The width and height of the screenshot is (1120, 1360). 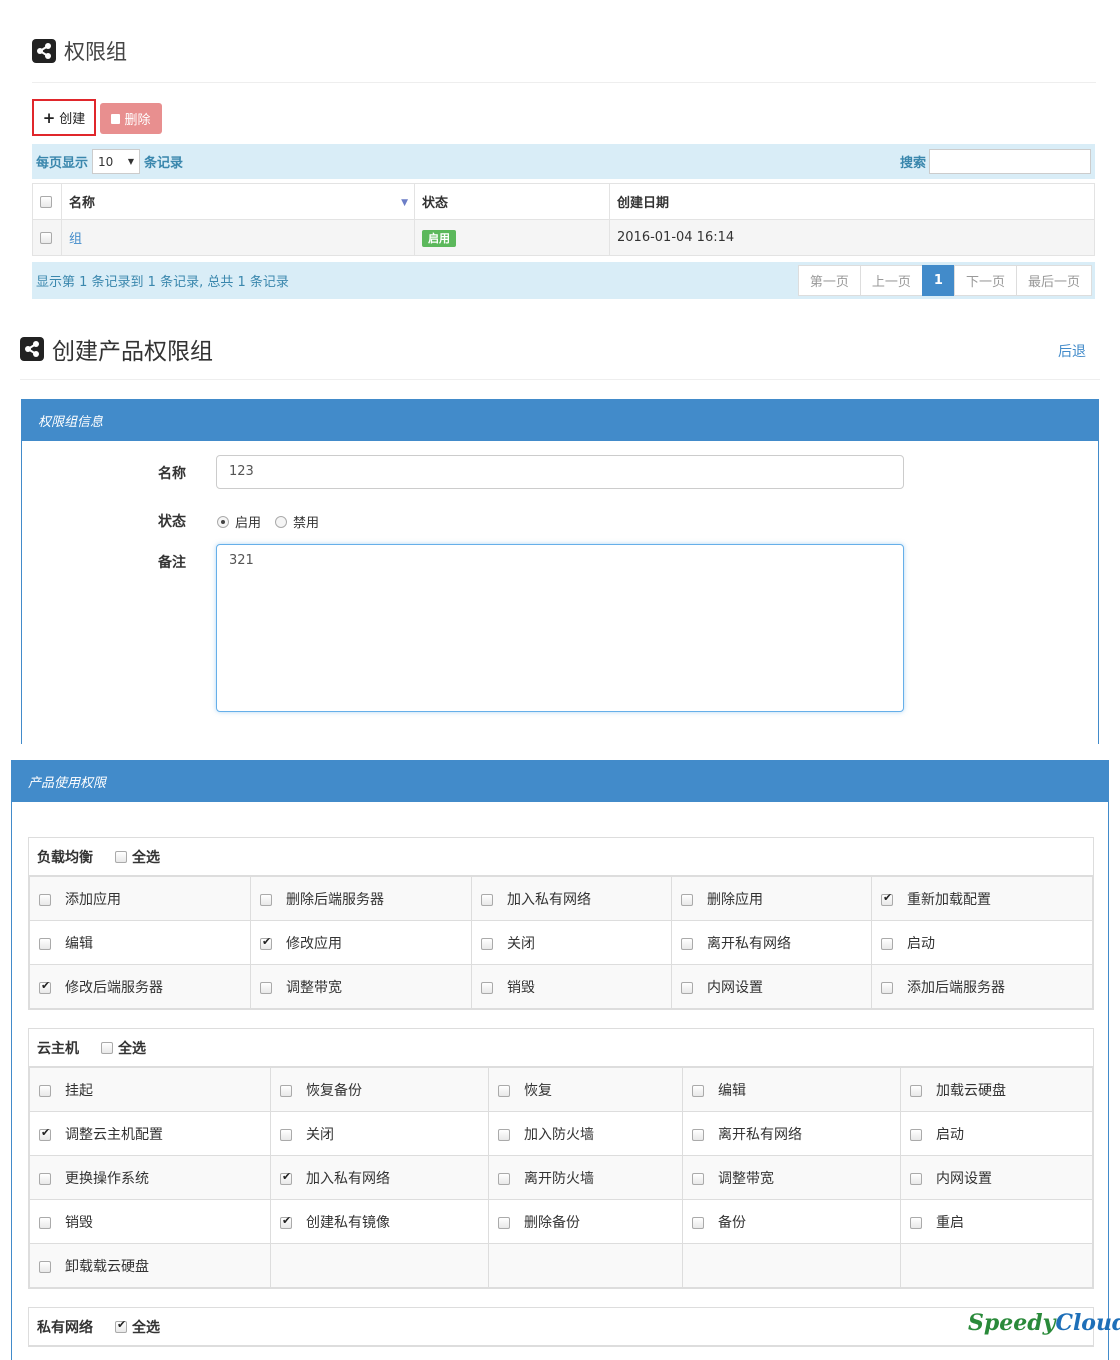 What do you see at coordinates (379, 1221) in the screenshot?
I see `permission-cell: 创建私有镜像` at bounding box center [379, 1221].